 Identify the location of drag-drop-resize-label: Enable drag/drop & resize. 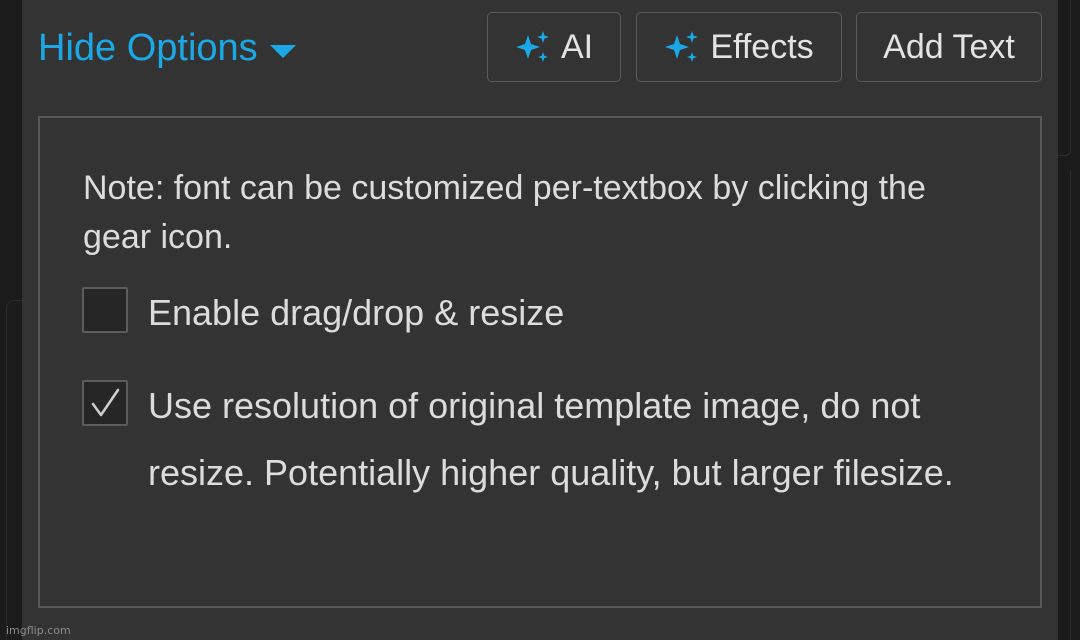
(356, 313).